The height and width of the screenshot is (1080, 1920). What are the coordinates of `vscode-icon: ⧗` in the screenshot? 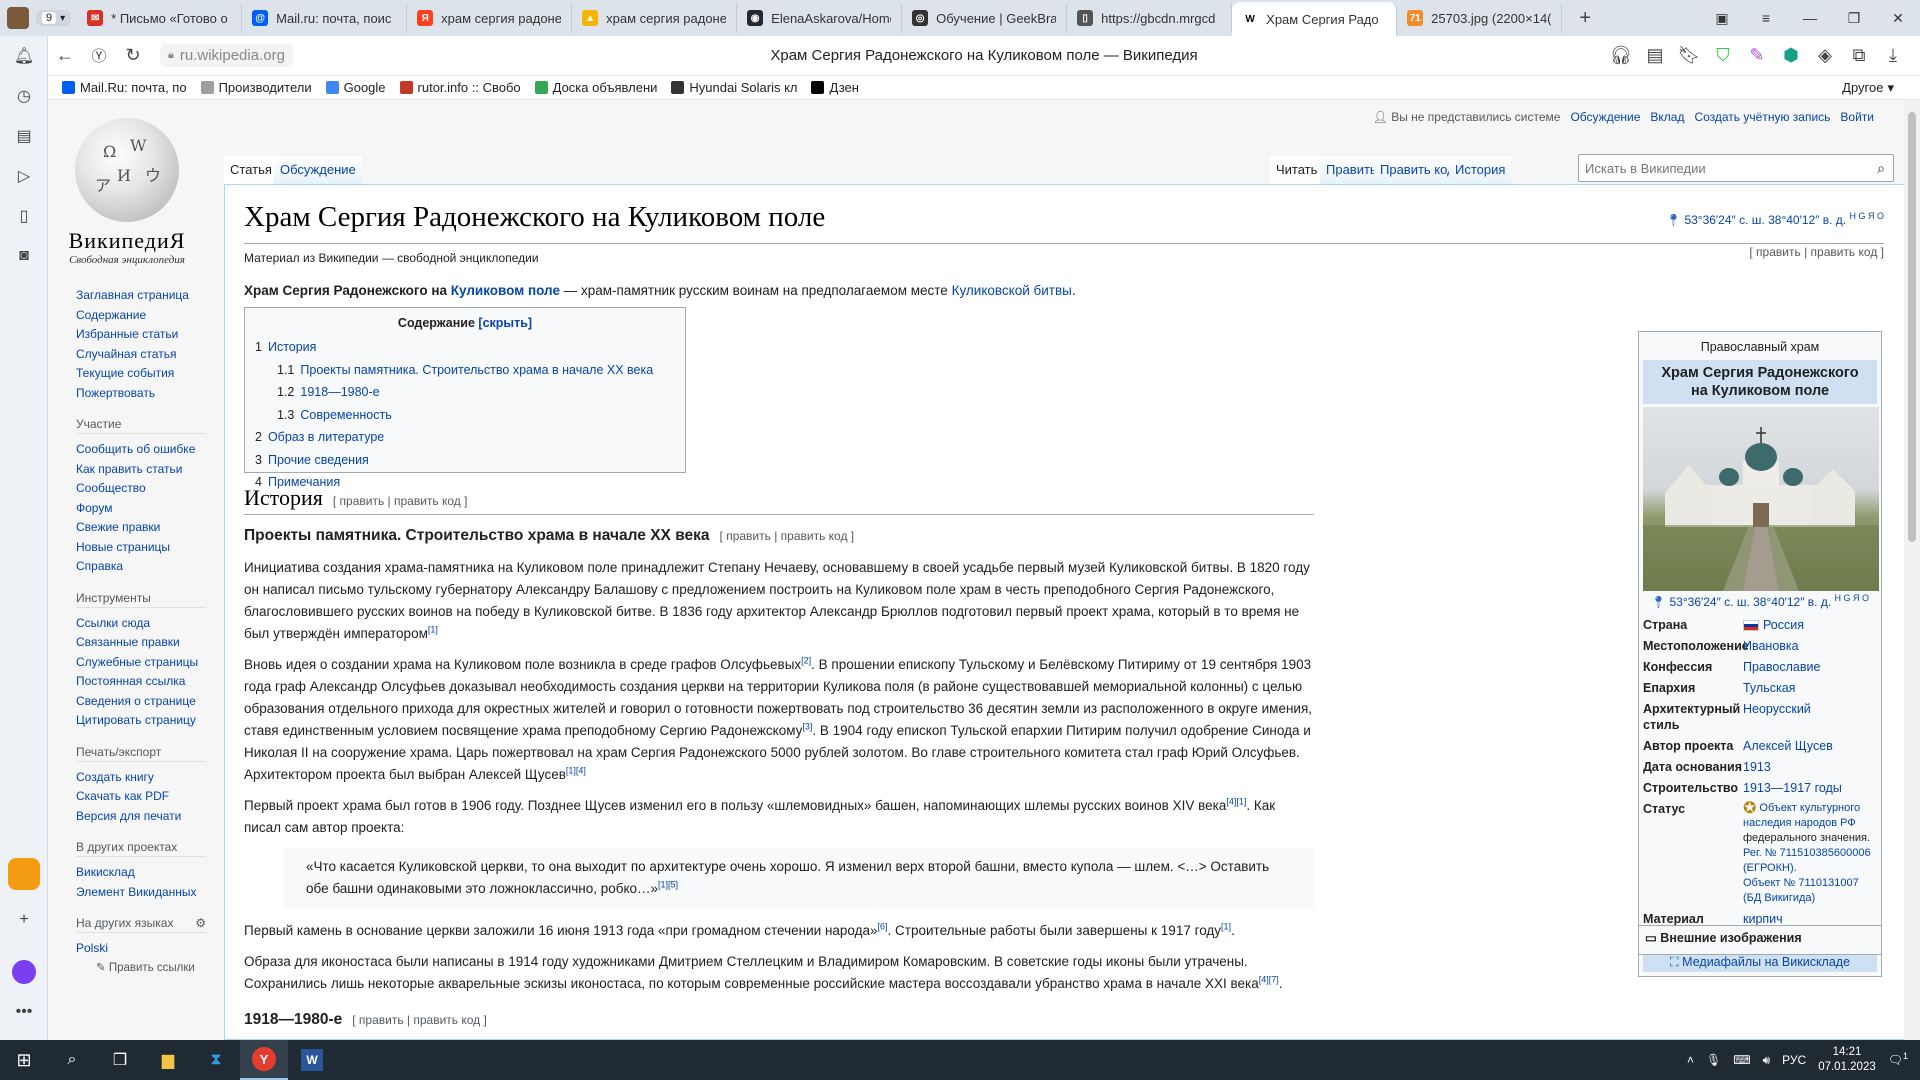 It's located at (216, 1060).